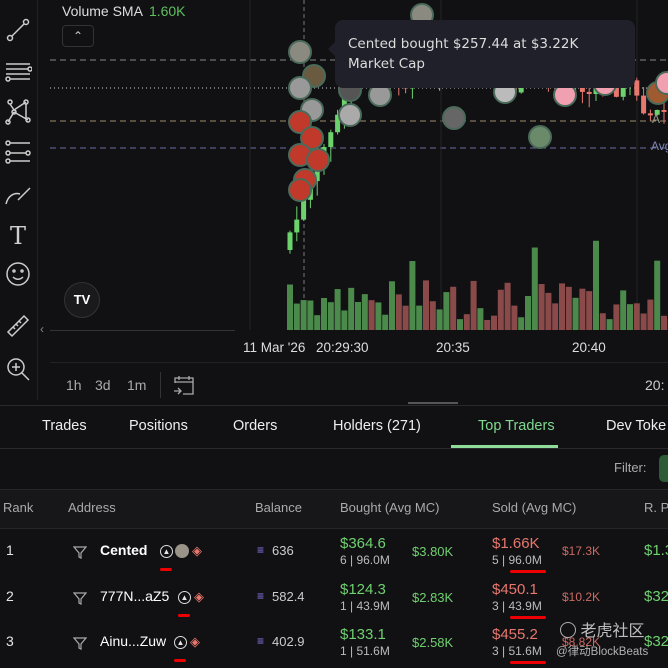  What do you see at coordinates (18, 152) in the screenshot?
I see `fib-icon` at bounding box center [18, 152].